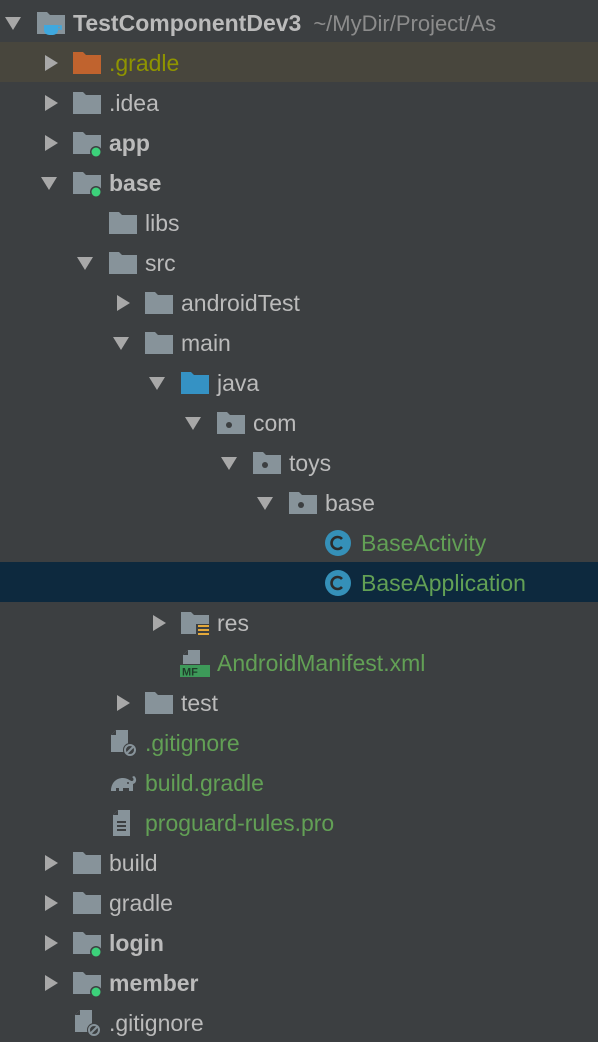  Describe the element at coordinates (299, 342) in the screenshot. I see `tree-row-main: main` at that location.